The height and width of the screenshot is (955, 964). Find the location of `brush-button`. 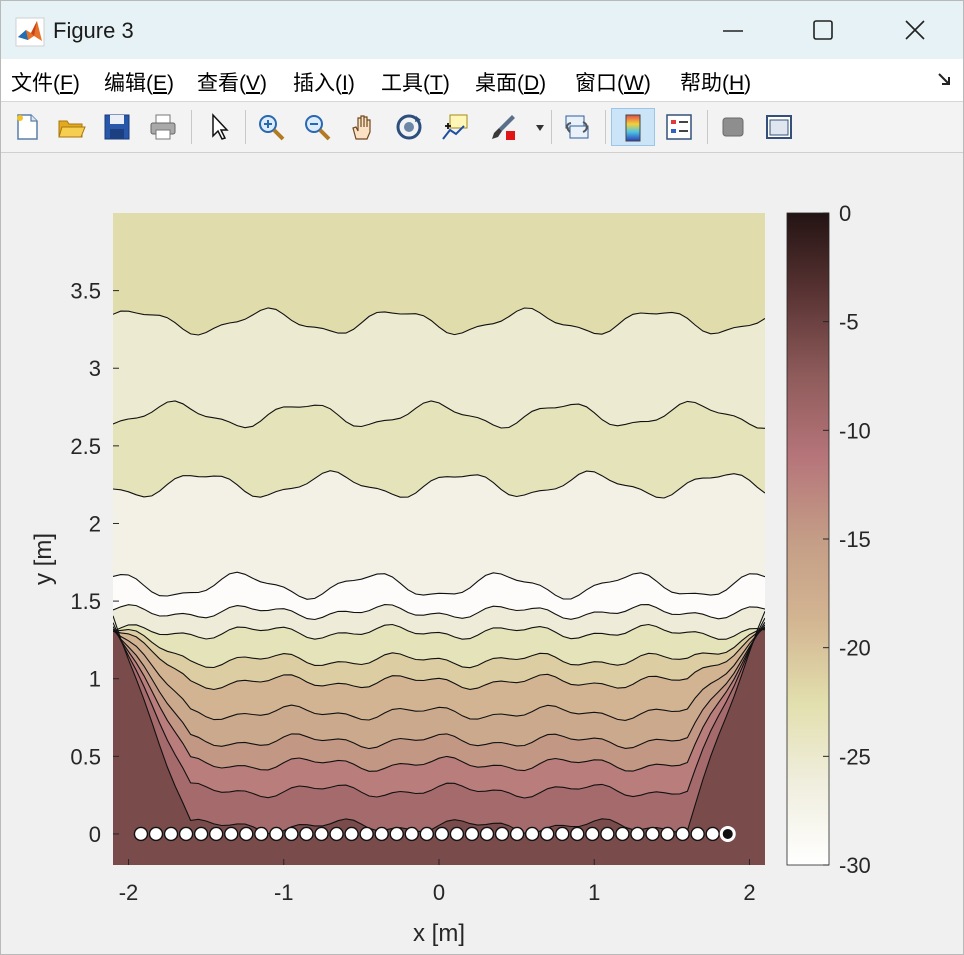

brush-button is located at coordinates (503, 127).